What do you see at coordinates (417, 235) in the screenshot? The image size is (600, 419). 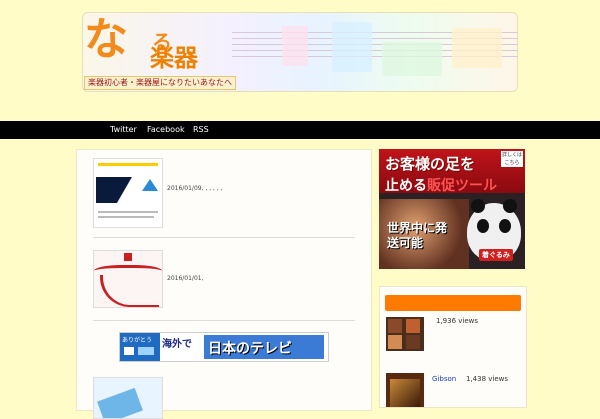 I see `ad-shipping-text: 世界中に発送可能` at bounding box center [417, 235].